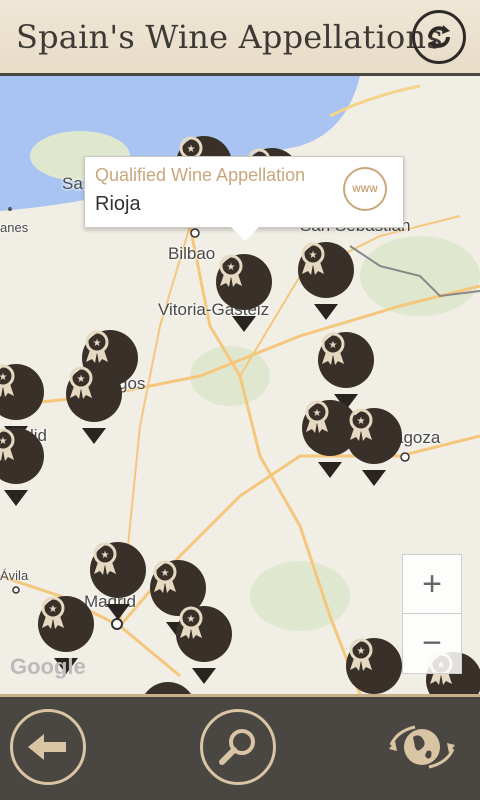  I want to click on award-icon, so click(168, 688).